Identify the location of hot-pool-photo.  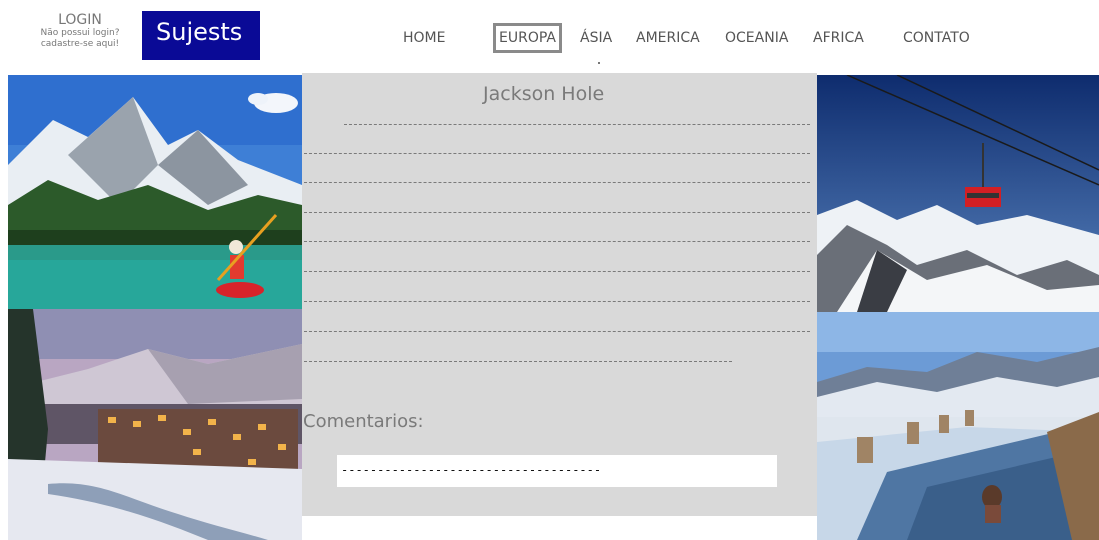
(958, 426).